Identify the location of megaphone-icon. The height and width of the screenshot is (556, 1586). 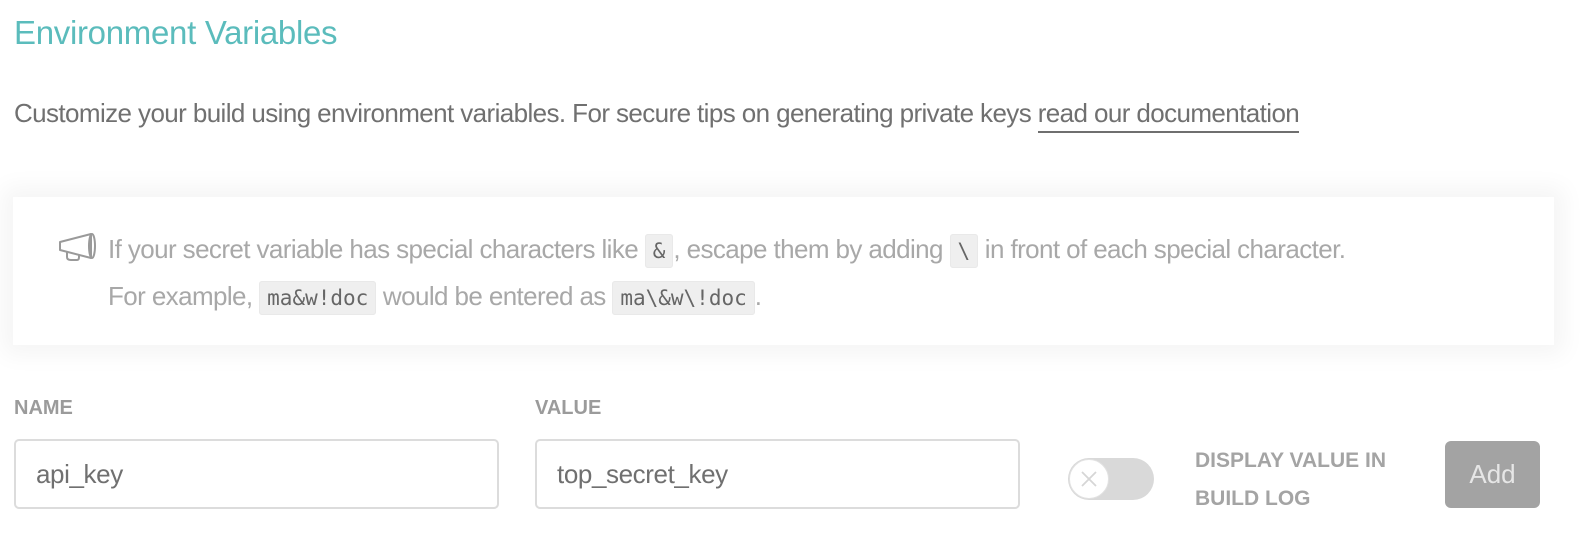
(79, 247).